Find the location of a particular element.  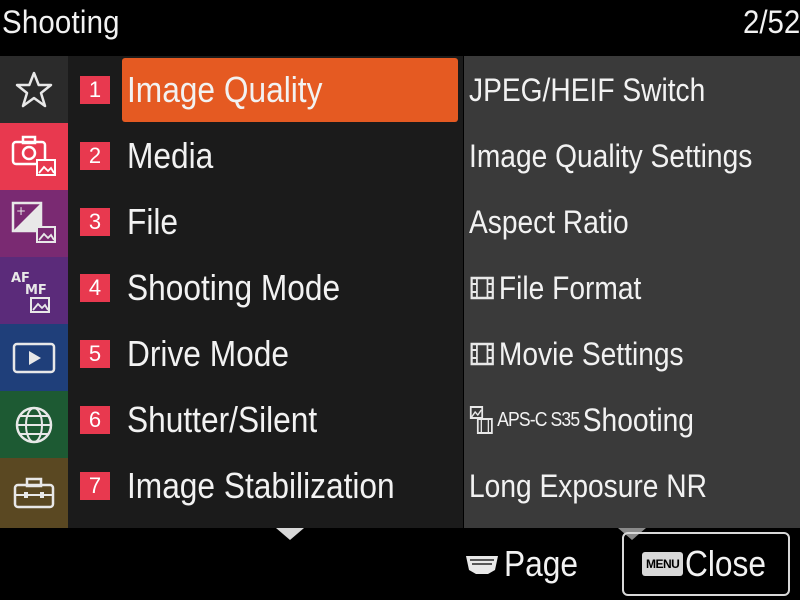

af-mf-photo-icon: AF MF is located at coordinates (30, 292).